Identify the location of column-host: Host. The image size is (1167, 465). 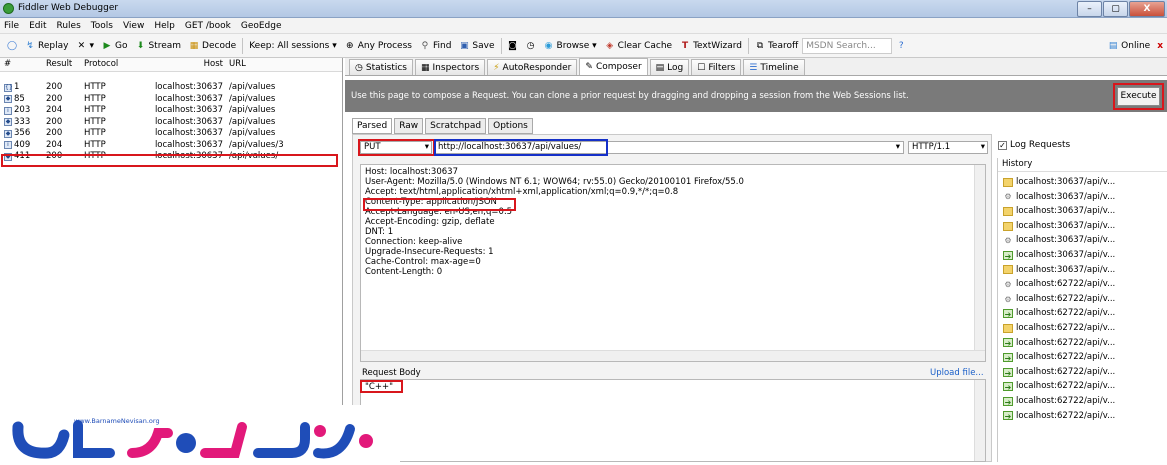
(175, 64).